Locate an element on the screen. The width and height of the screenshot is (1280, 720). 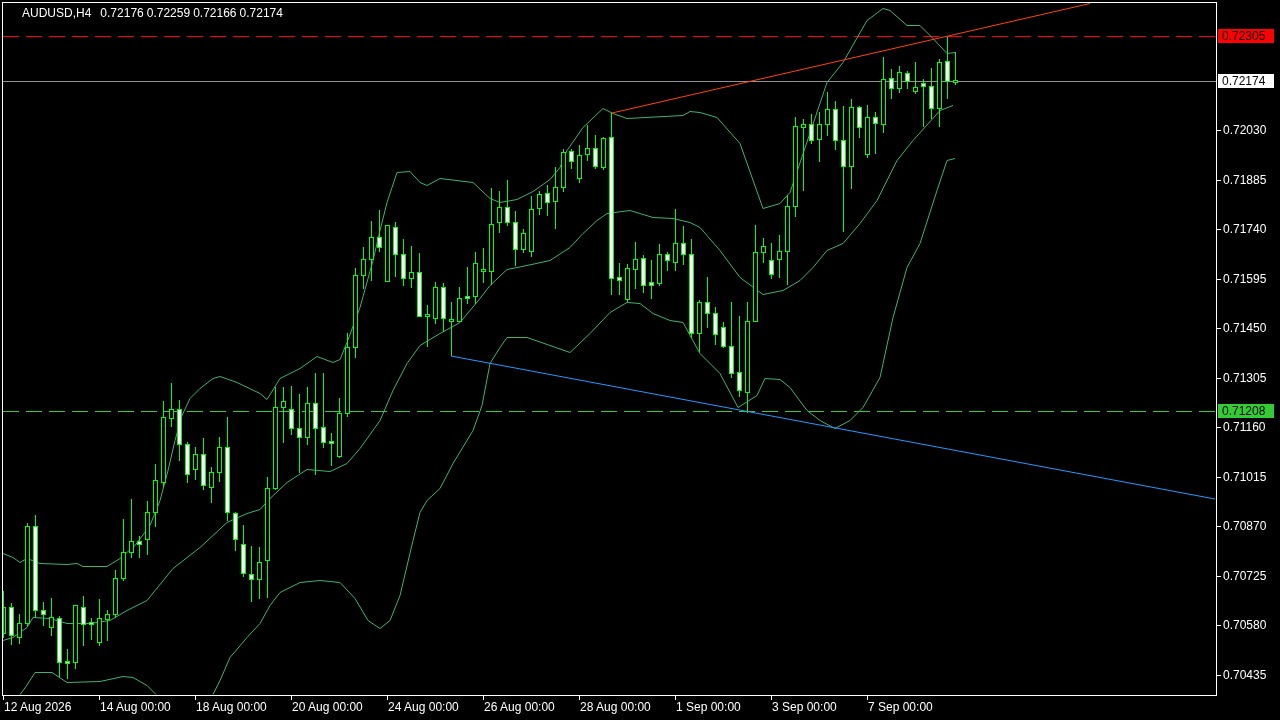
price-axis-label: 0.70435 is located at coordinates (1245, 675).